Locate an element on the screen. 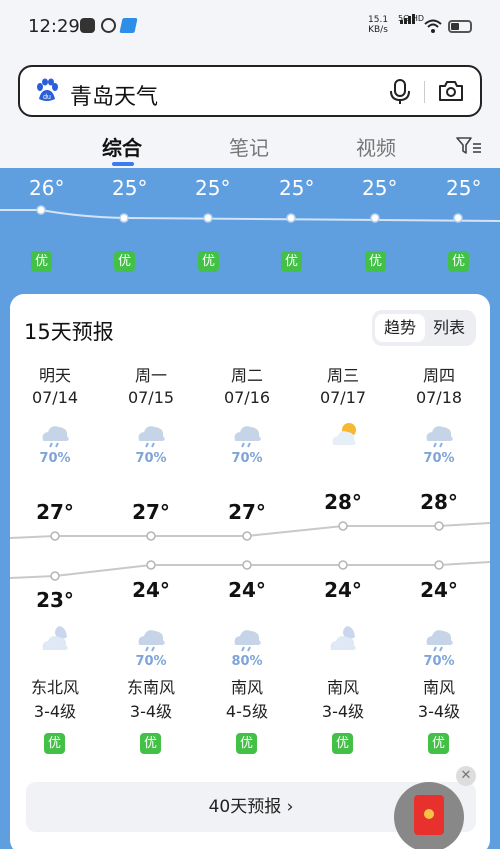 This screenshot has width=500, height=849. day-name: 明天 is located at coordinates (54, 375).